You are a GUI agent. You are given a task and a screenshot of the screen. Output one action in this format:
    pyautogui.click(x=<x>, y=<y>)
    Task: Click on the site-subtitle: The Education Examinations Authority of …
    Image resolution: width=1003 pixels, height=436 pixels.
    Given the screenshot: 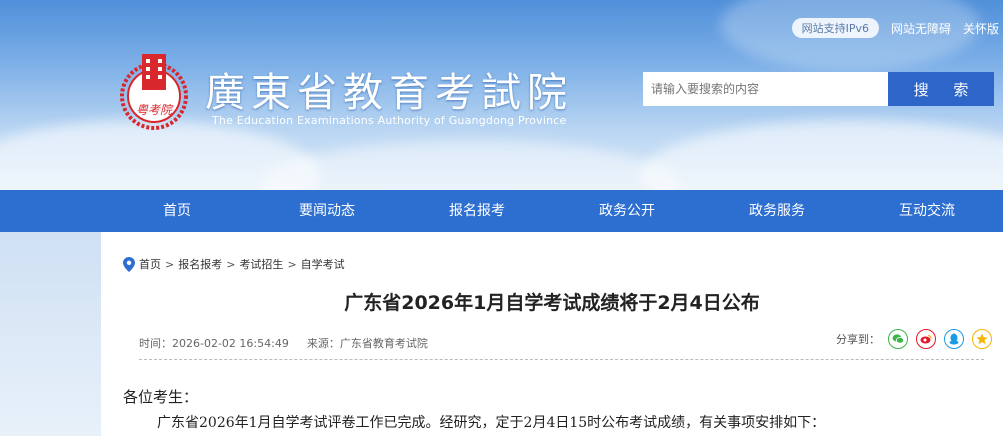 What is the action you would take?
    pyautogui.click(x=389, y=120)
    